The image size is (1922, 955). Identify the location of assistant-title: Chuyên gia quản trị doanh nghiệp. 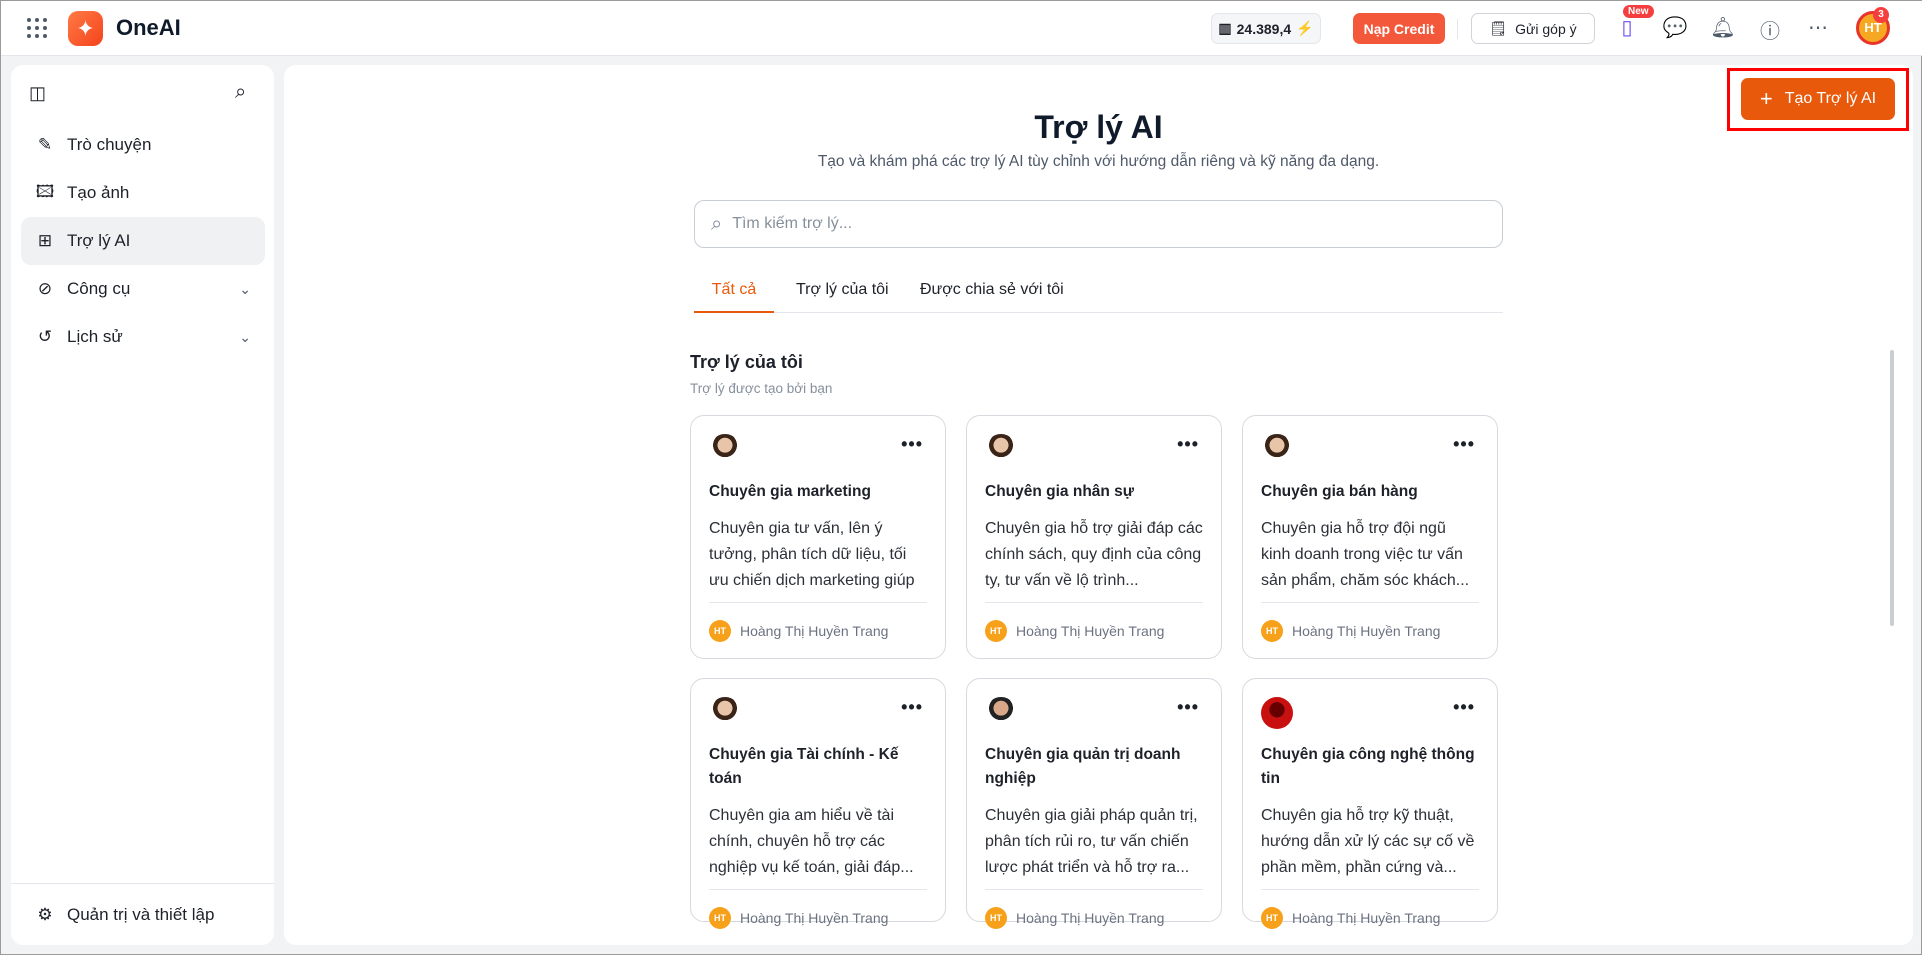
(1083, 766).